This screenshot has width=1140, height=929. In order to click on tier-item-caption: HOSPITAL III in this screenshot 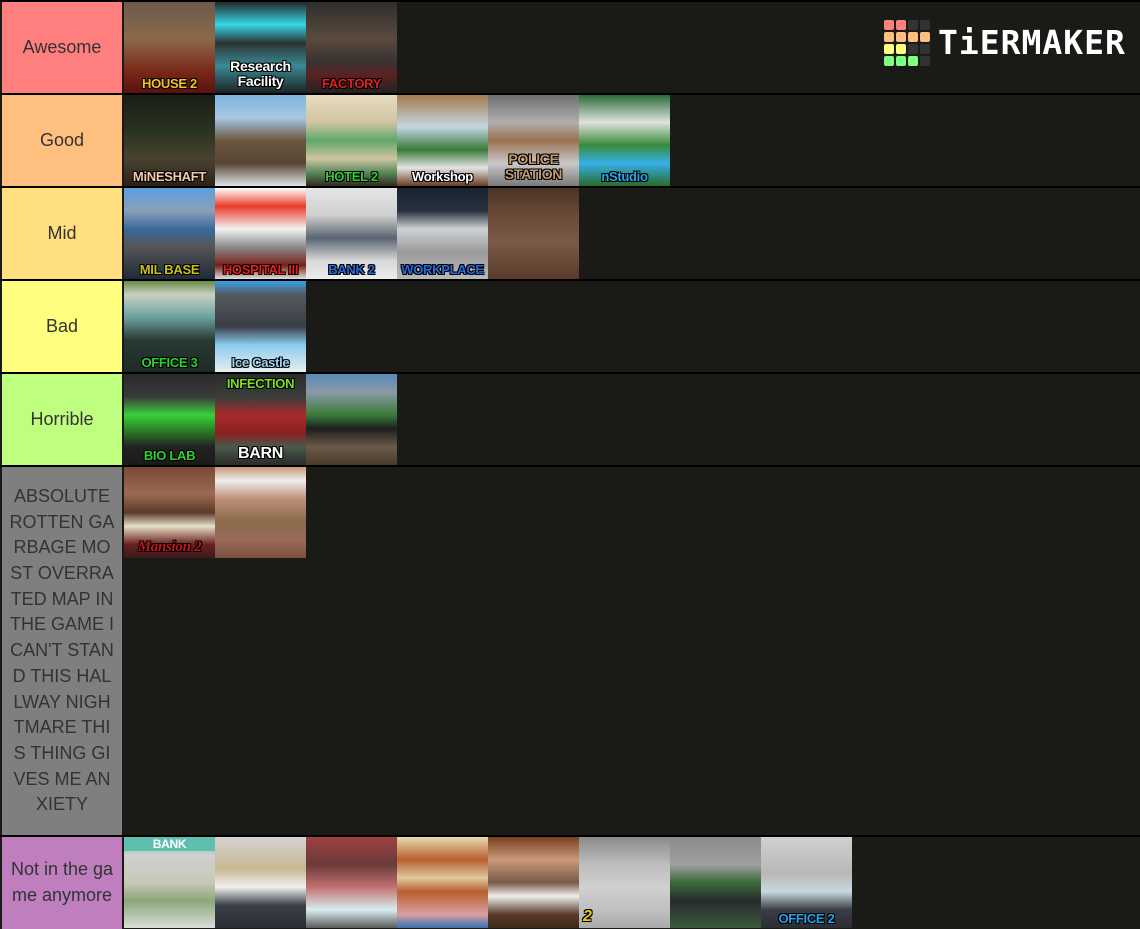, I will do `click(260, 269)`.